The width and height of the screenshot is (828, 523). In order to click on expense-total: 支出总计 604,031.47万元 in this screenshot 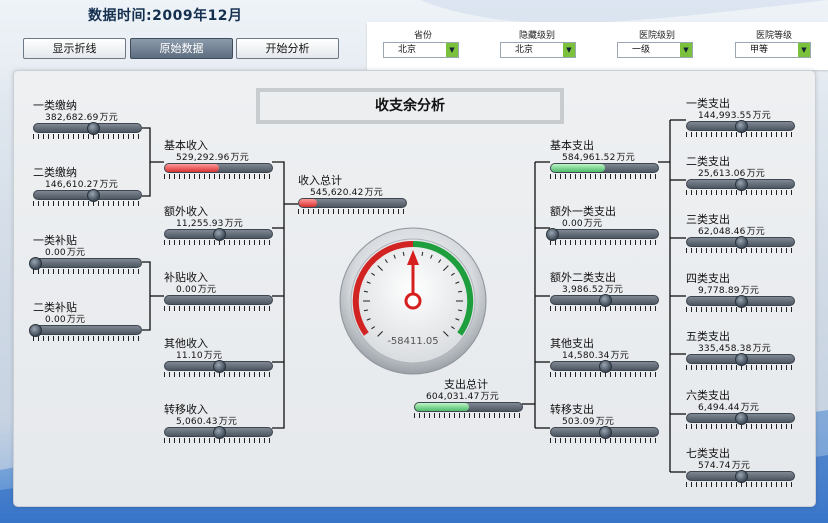, I will do `click(470, 397)`.